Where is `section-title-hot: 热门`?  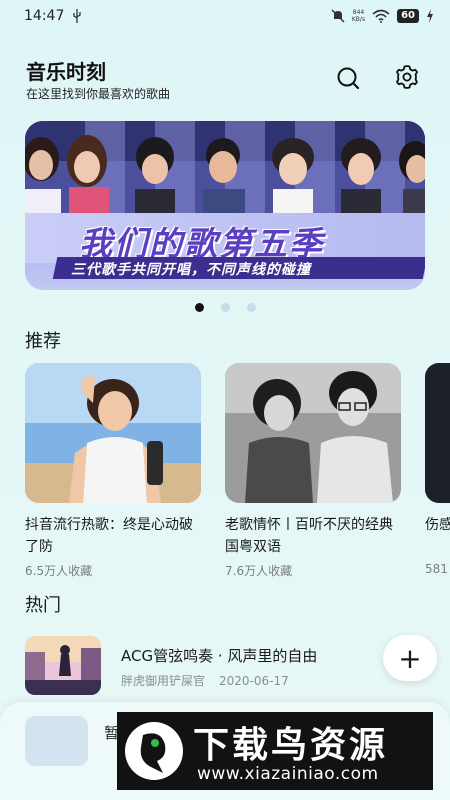 section-title-hot: 热门 is located at coordinates (43, 605).